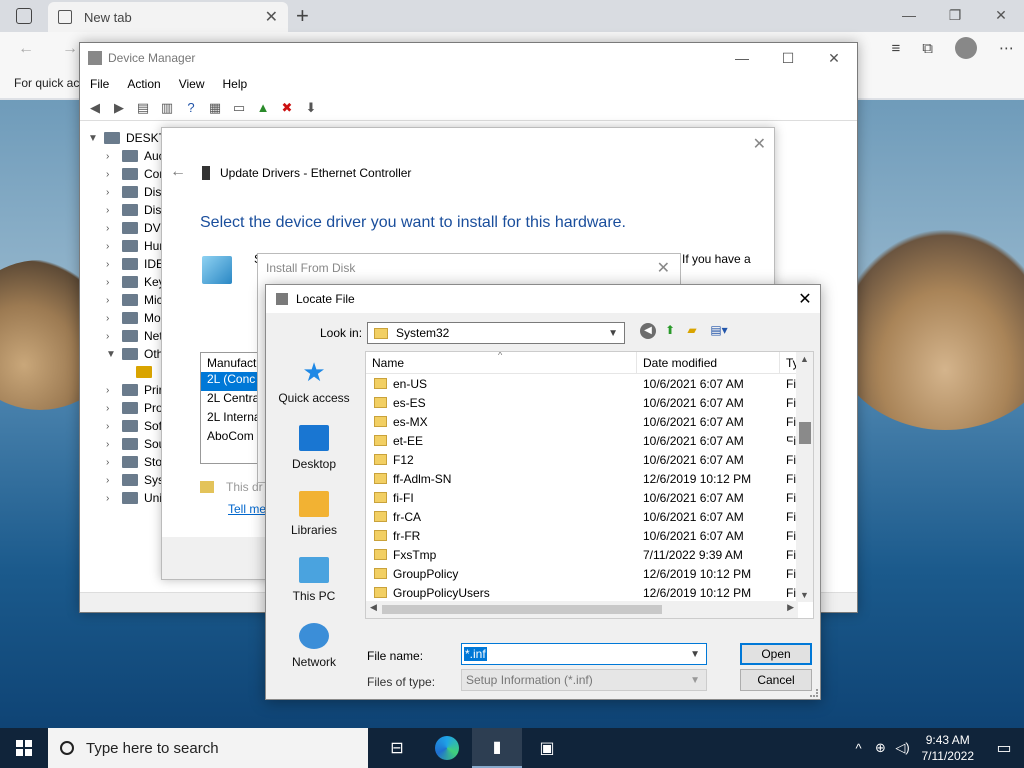  What do you see at coordinates (589, 402) in the screenshot?
I see `file-row: es-ES 10/6/2021 6:07 AM Fil` at bounding box center [589, 402].